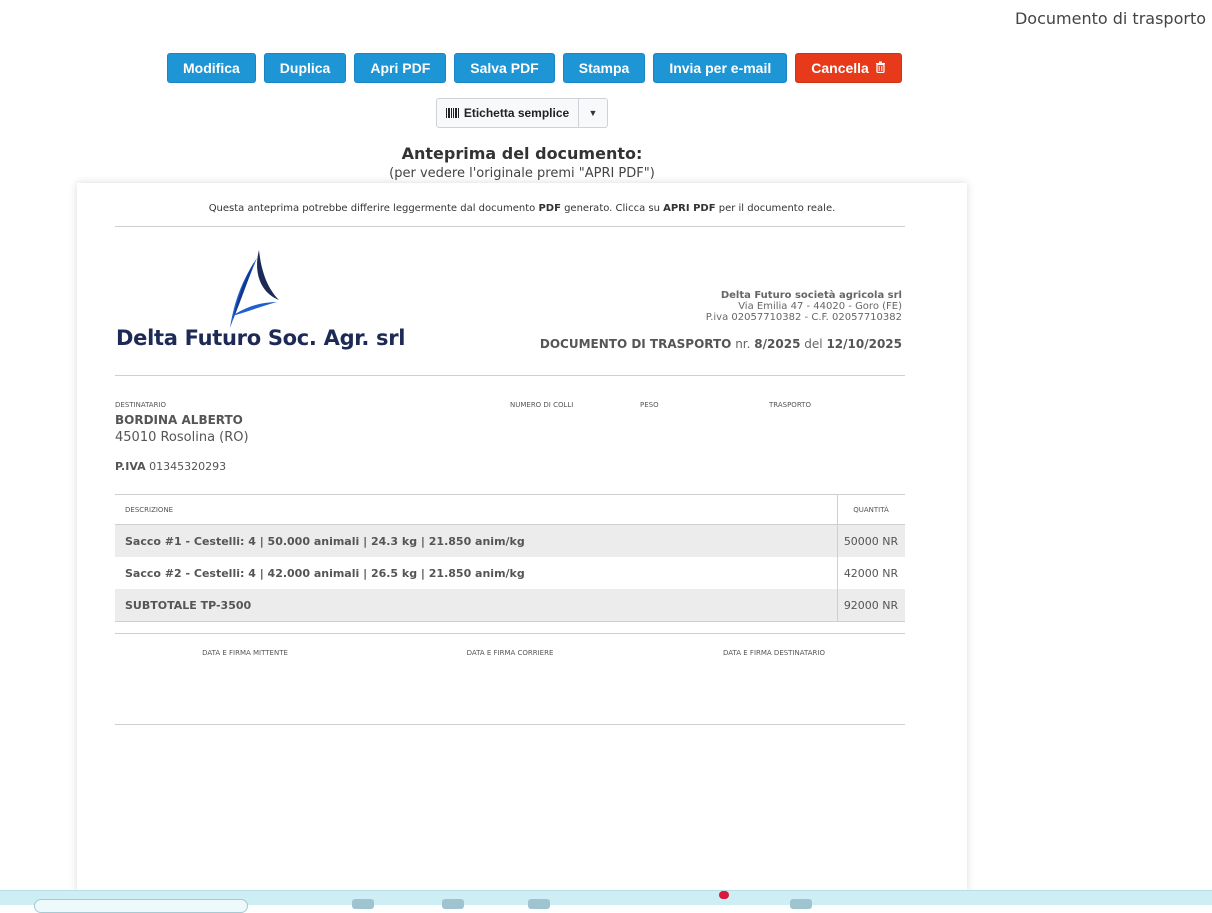  Describe the element at coordinates (400, 68) in the screenshot. I see `open-pdf-button: Apri PDF` at that location.